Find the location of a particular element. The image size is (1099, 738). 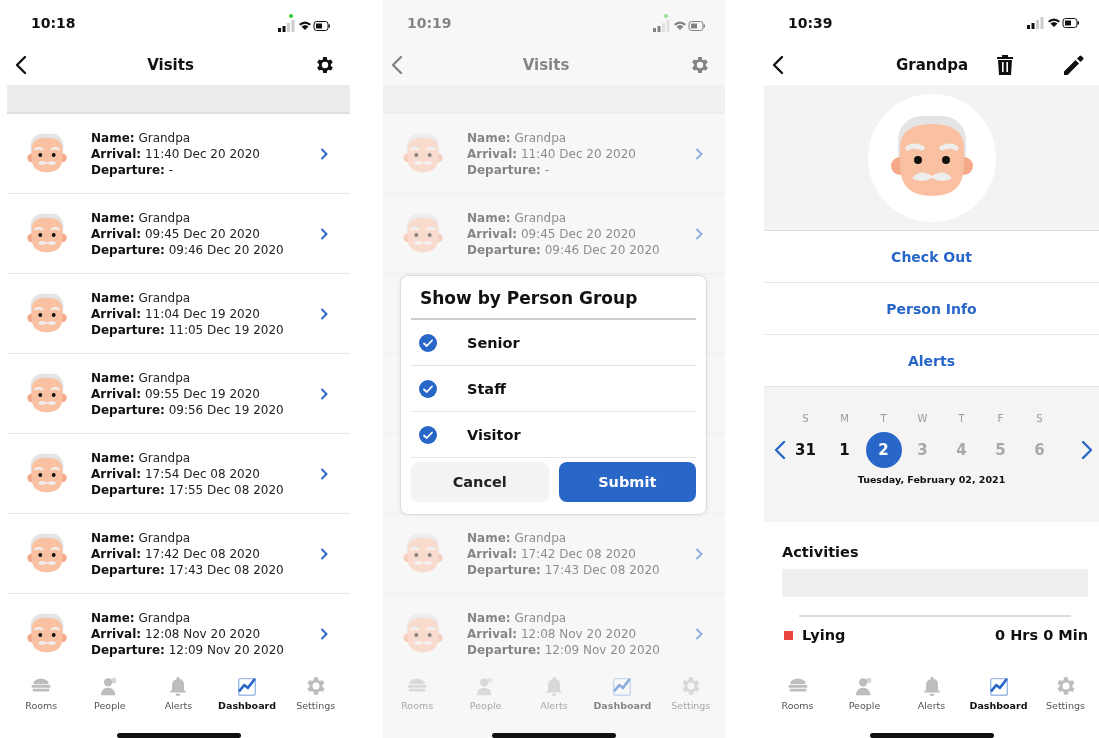

activity-label: Lying is located at coordinates (824, 635).